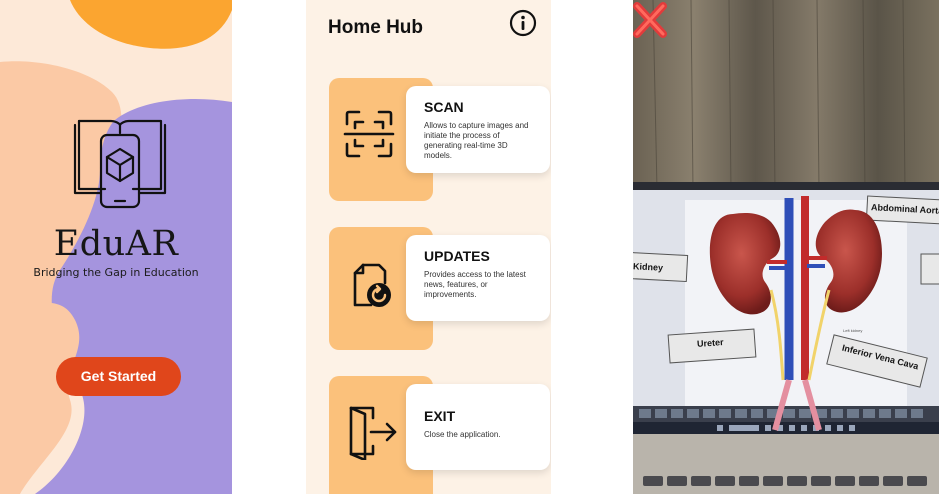 The image size is (939, 494). I want to click on exit-card-body: EXIT Close the application., so click(478, 427).